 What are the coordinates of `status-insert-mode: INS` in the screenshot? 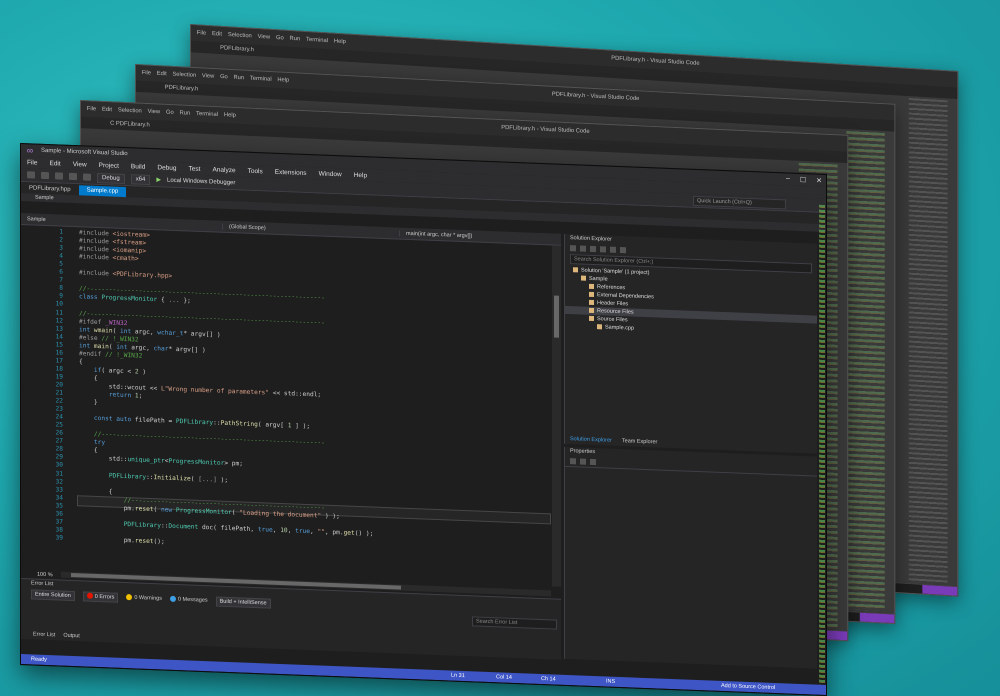 It's located at (610, 682).